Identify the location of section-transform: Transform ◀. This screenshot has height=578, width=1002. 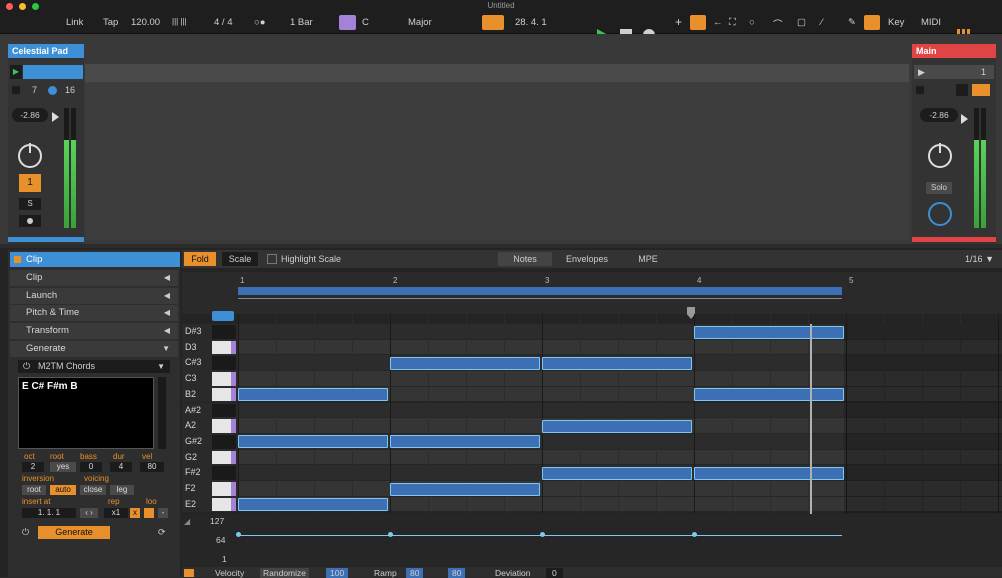
(94, 331).